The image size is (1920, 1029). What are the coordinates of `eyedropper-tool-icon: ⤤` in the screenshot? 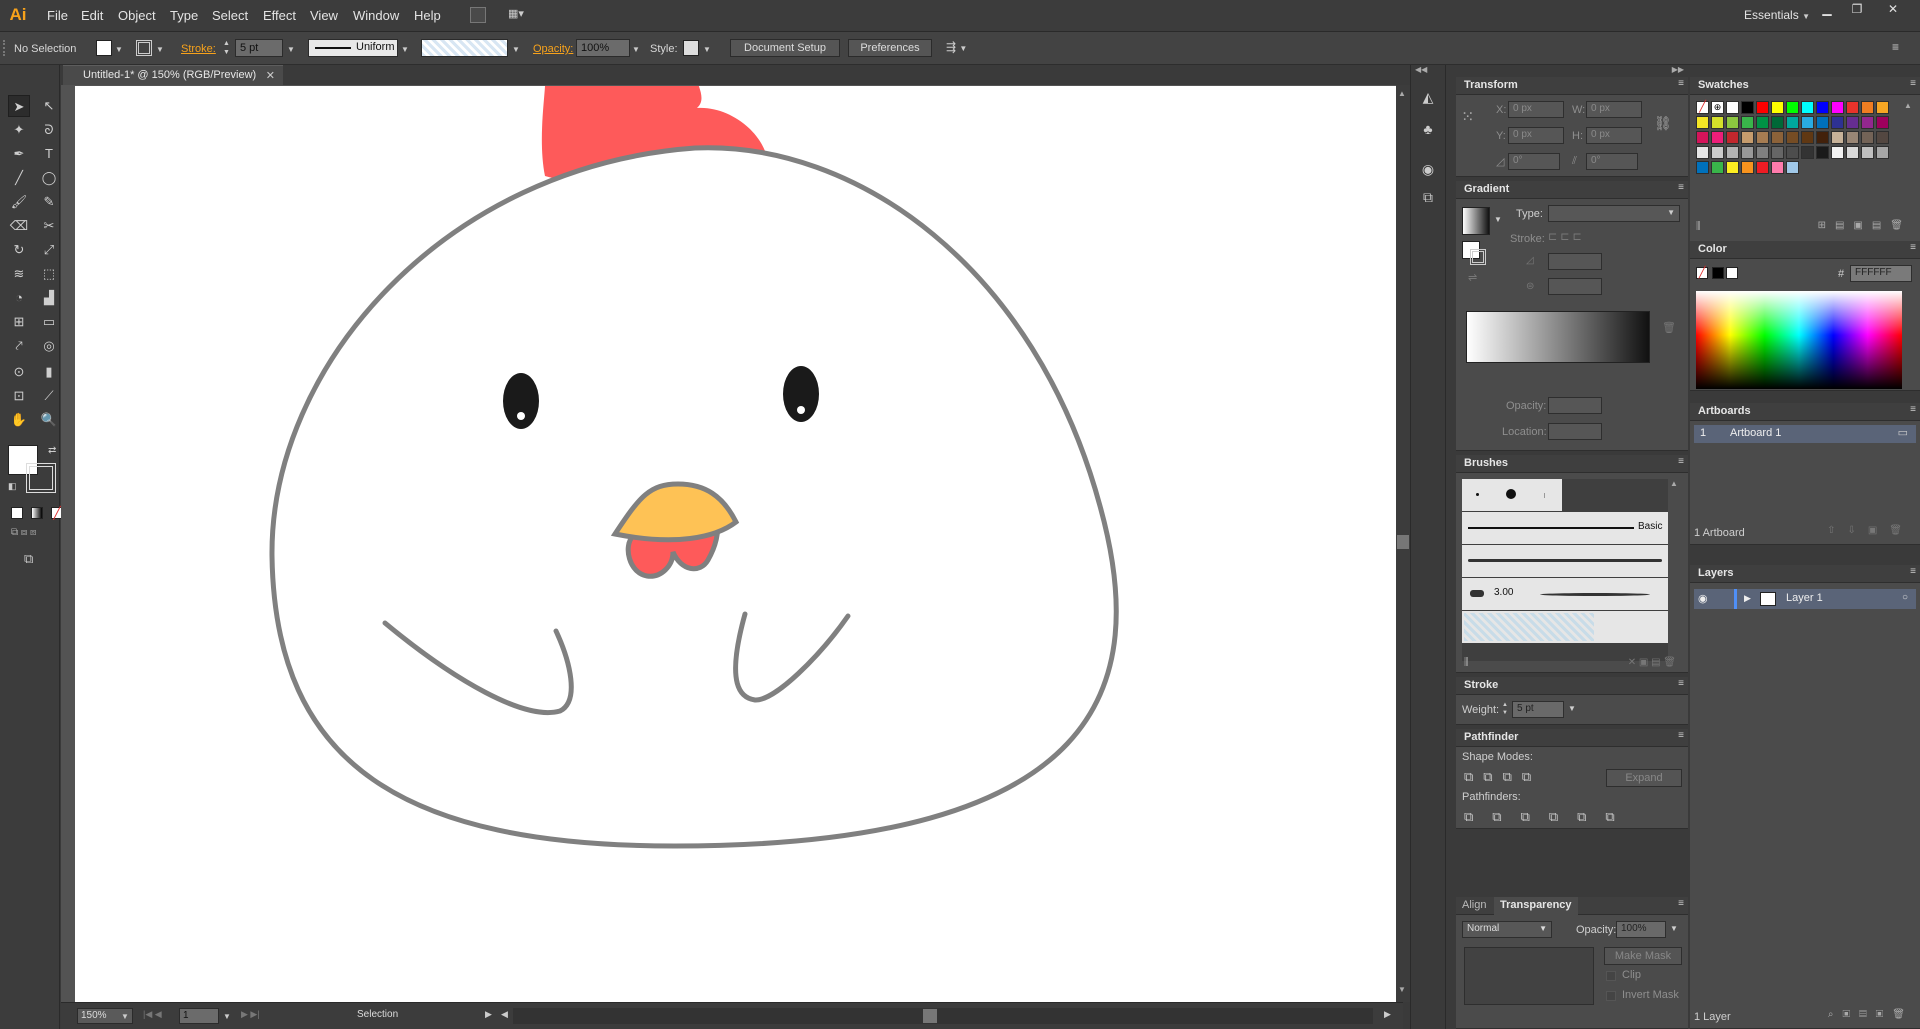 It's located at (19, 346).